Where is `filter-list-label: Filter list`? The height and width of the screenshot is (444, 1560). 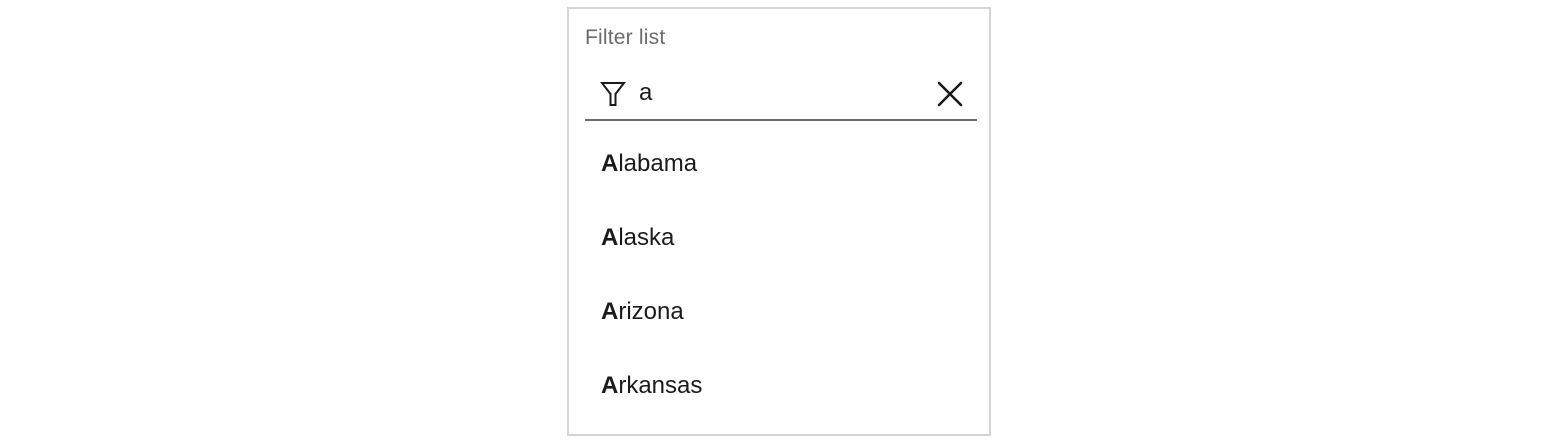 filter-list-label: Filter list is located at coordinates (625, 37).